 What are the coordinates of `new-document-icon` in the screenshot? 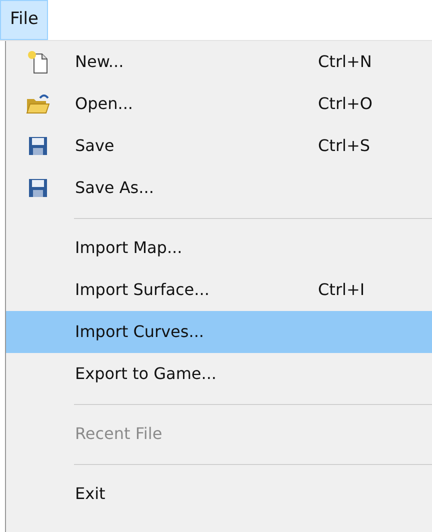 It's located at (38, 62).